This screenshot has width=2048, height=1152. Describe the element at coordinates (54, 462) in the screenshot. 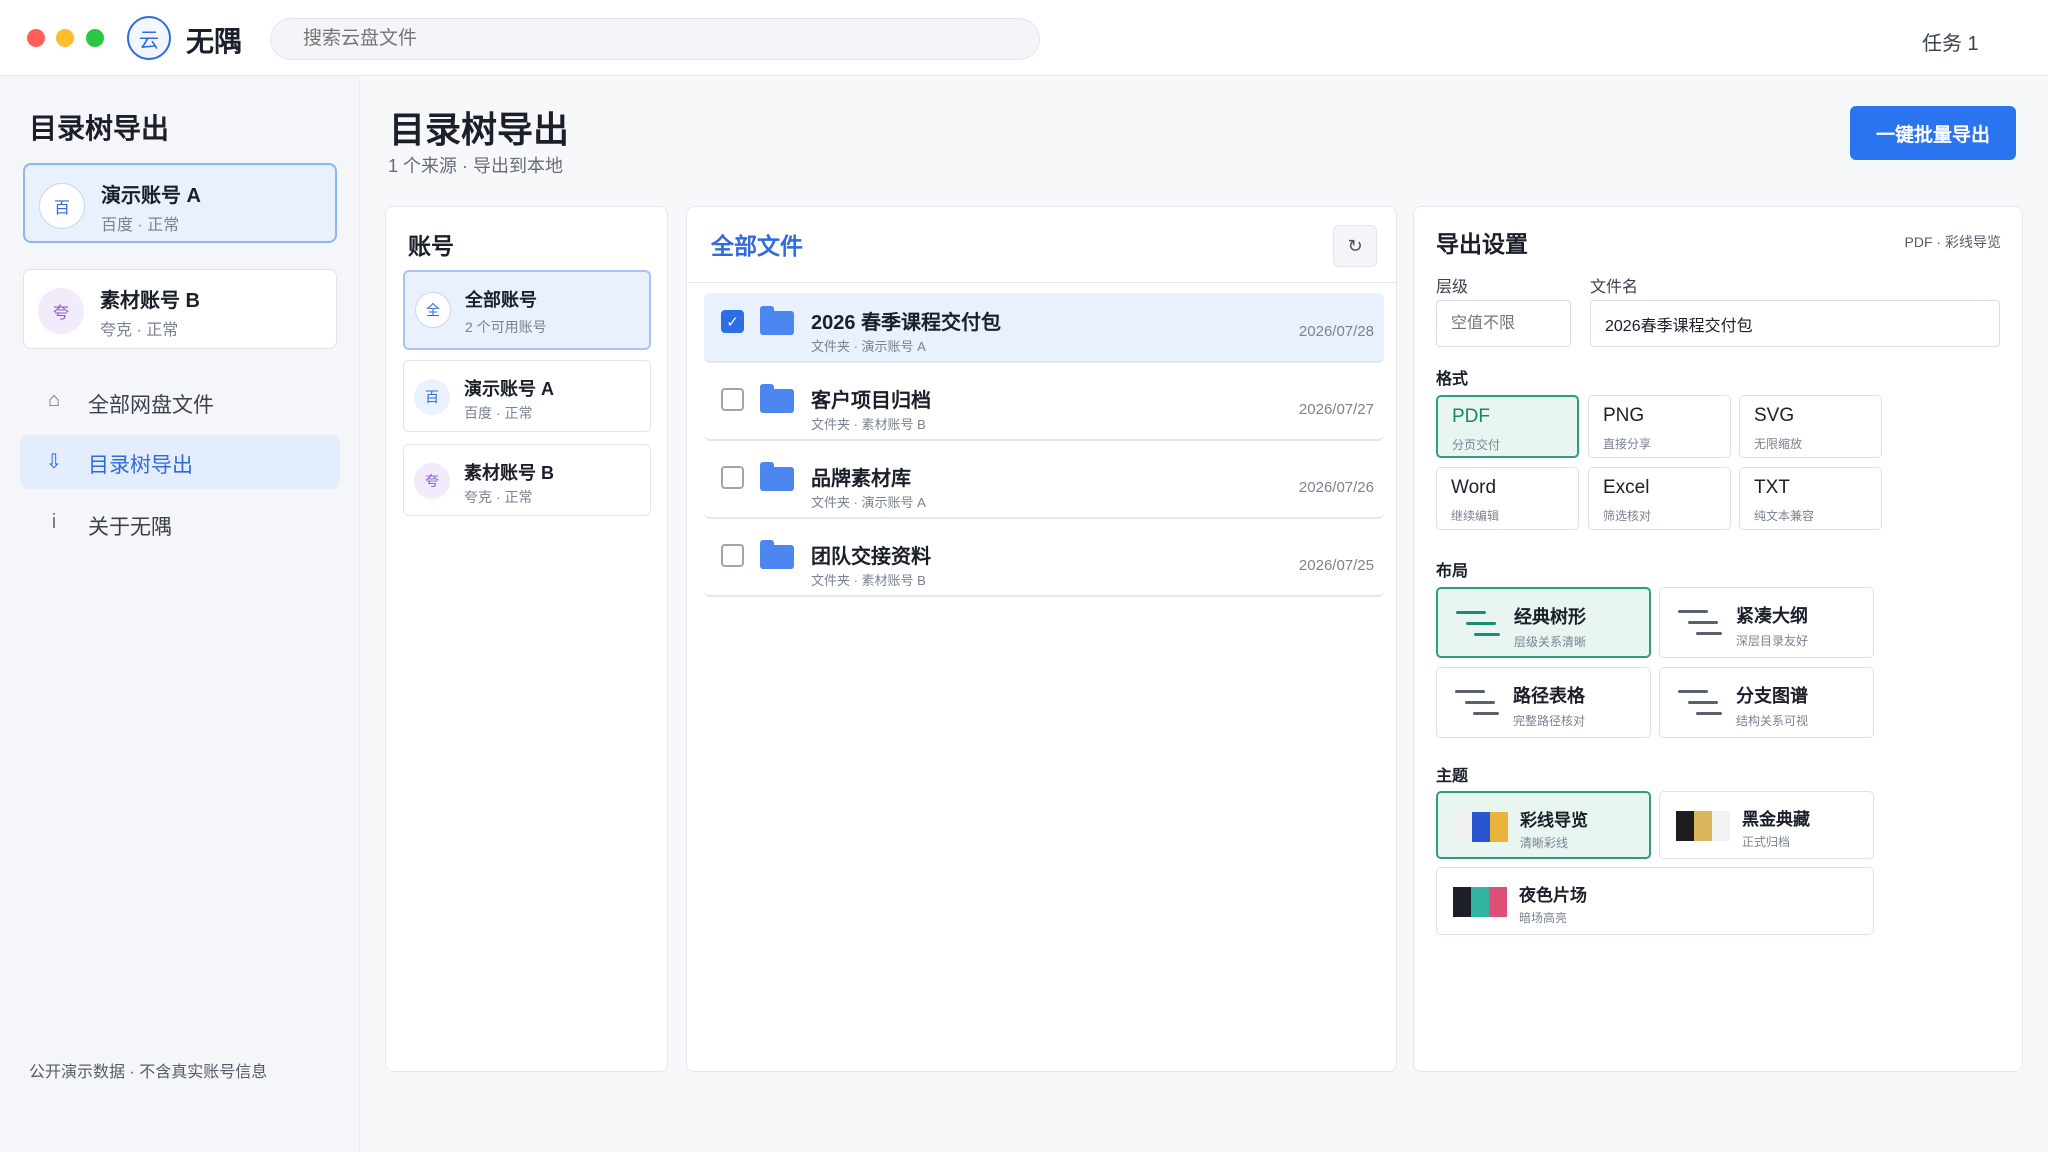

I see `download-icon: ⇩` at that location.